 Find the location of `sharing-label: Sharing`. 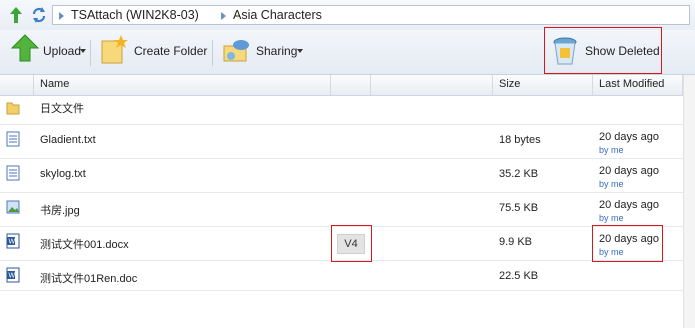

sharing-label: Sharing is located at coordinates (277, 51).